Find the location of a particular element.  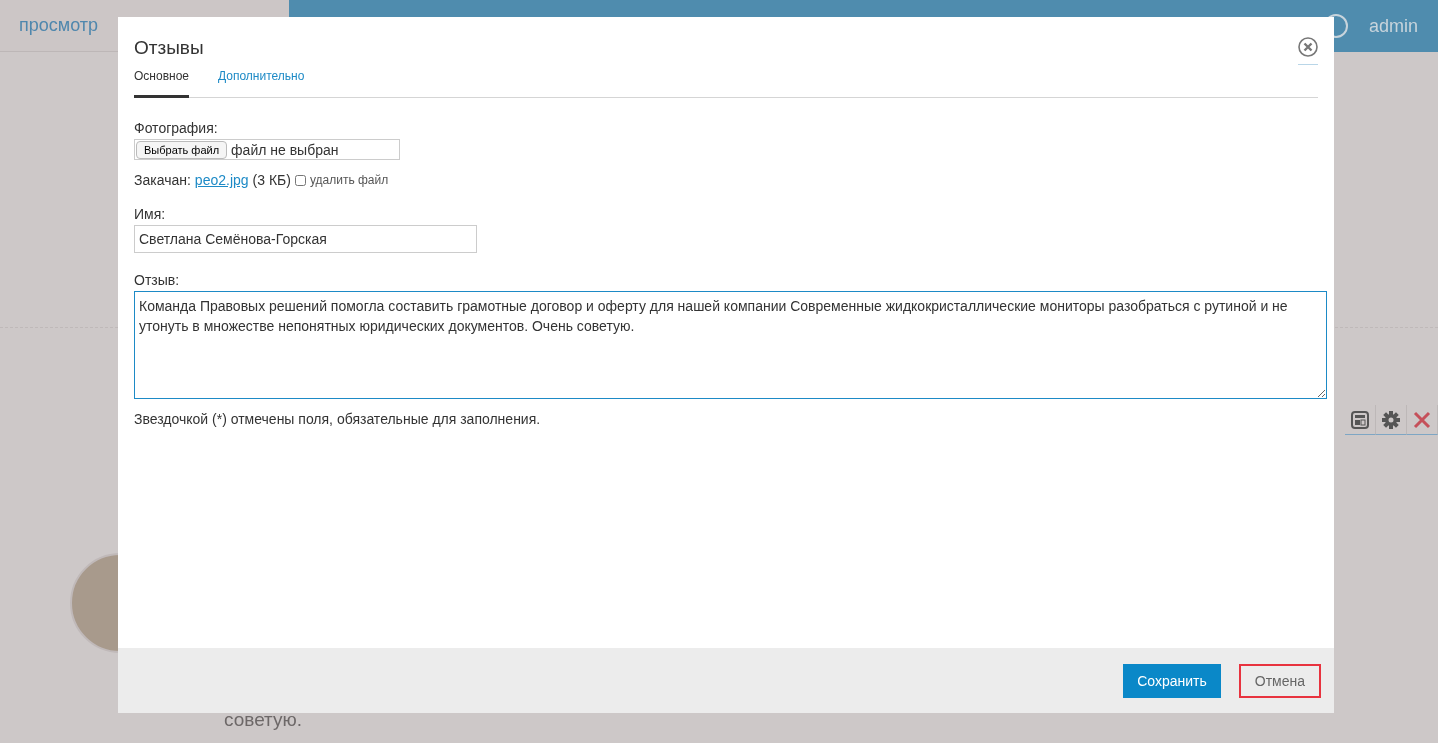

field-label: Отзыв: is located at coordinates (157, 280).